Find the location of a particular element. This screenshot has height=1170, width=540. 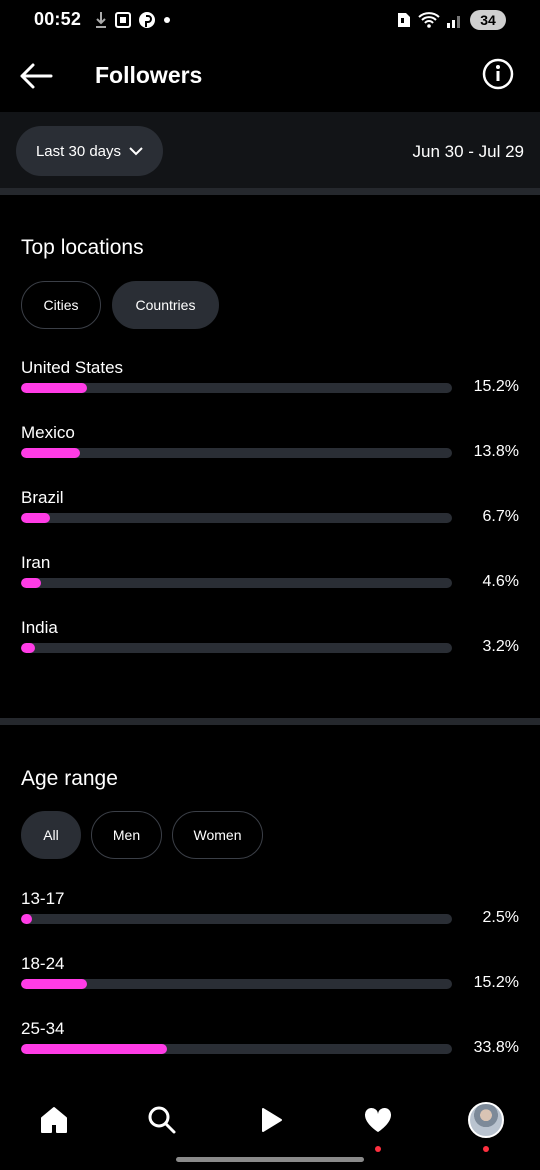

battery-indicator: 34 is located at coordinates (488, 20).